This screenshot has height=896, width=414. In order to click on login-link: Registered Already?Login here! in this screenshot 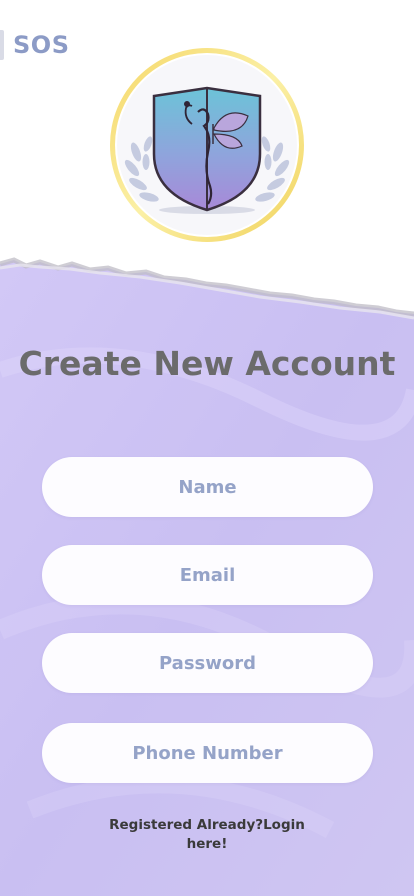, I will do `click(207, 835)`.